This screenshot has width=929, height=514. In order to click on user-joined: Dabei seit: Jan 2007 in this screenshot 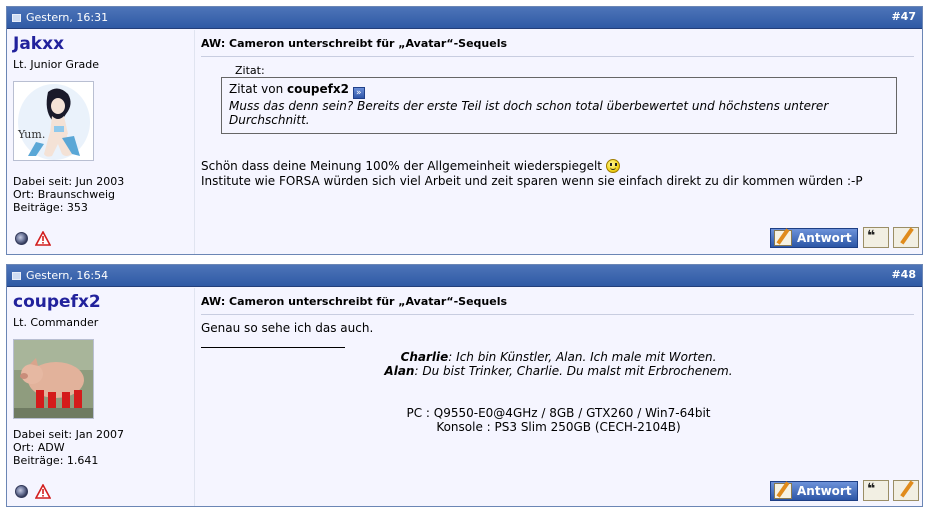, I will do `click(69, 434)`.